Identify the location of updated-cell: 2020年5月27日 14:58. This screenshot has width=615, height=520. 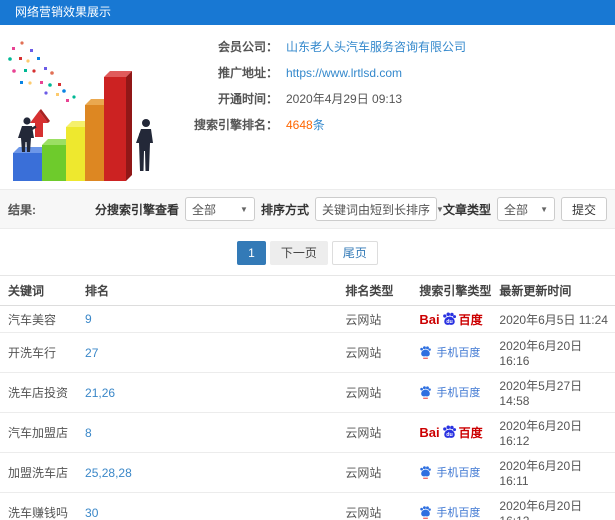
(555, 392).